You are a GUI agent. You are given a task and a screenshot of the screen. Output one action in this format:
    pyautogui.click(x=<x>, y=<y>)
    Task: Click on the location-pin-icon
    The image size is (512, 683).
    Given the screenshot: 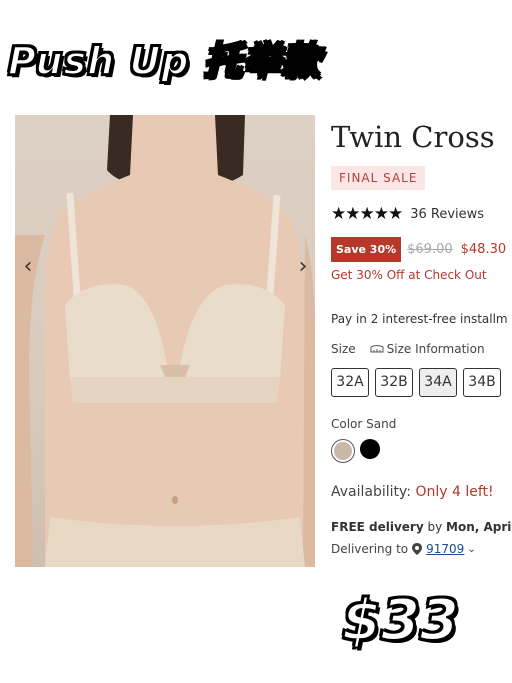 What is the action you would take?
    pyautogui.click(x=417, y=549)
    